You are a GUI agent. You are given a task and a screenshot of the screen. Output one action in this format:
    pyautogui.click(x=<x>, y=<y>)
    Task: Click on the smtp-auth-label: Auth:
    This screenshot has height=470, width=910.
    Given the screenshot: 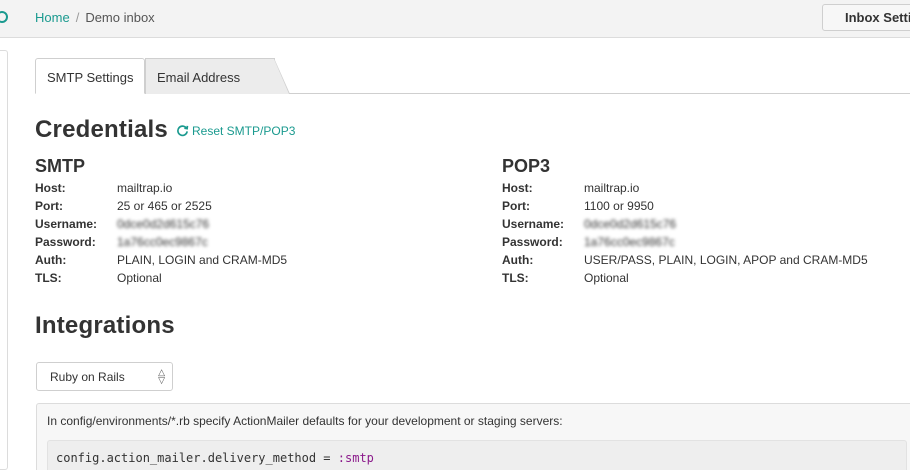 What is the action you would take?
    pyautogui.click(x=51, y=260)
    